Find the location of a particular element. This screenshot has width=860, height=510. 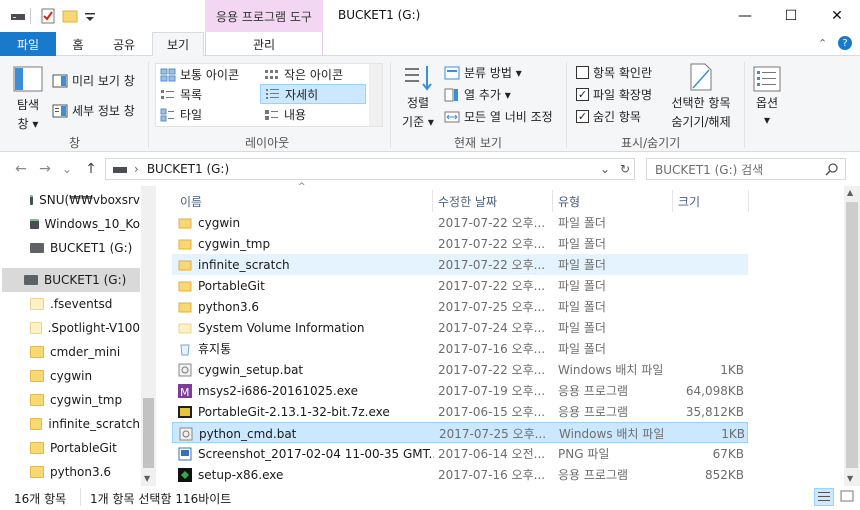

file-type: 응용 프로그램 is located at coordinates (593, 391).